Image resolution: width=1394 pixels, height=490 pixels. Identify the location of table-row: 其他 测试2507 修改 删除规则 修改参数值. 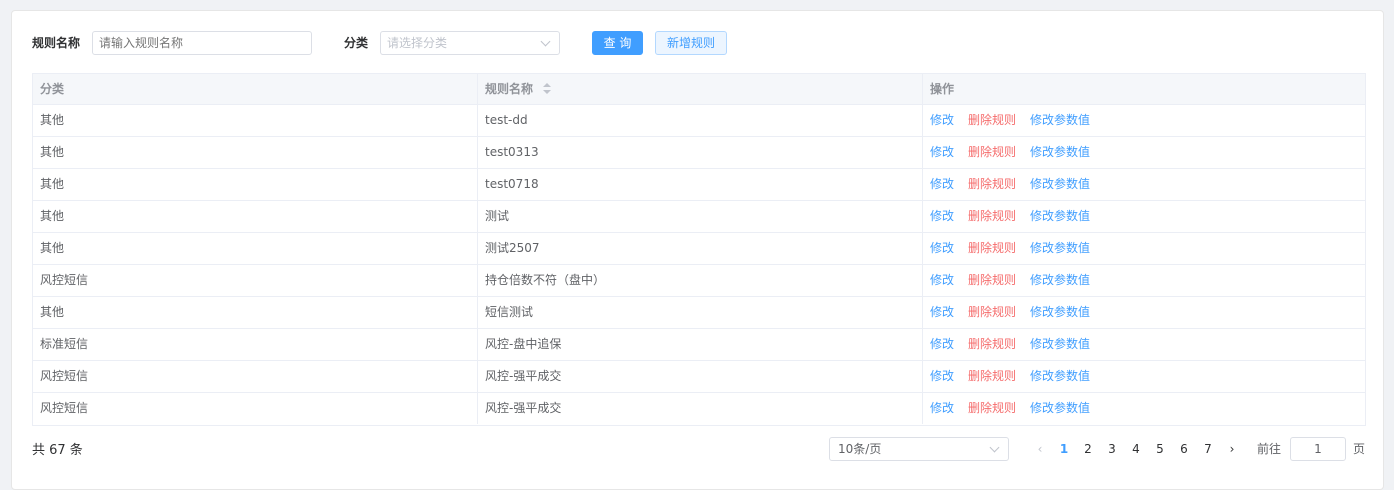
(699, 249).